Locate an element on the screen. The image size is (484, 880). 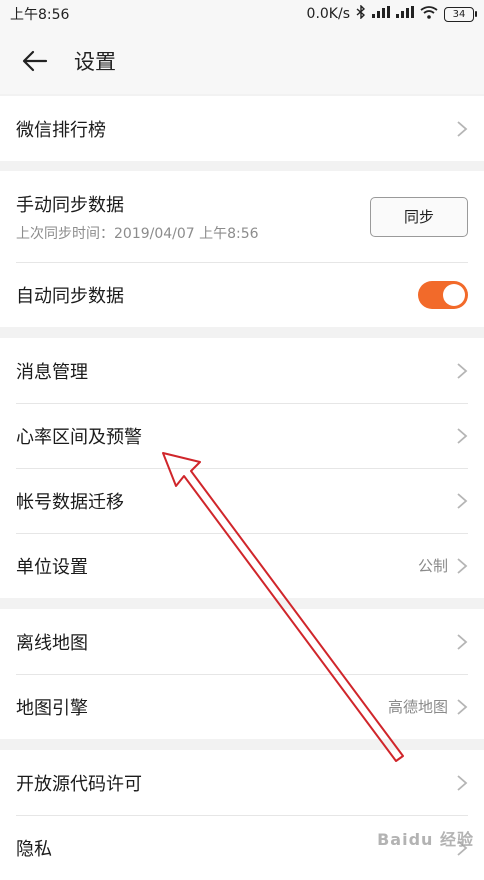
app-bar: 设置 is located at coordinates (242, 61).